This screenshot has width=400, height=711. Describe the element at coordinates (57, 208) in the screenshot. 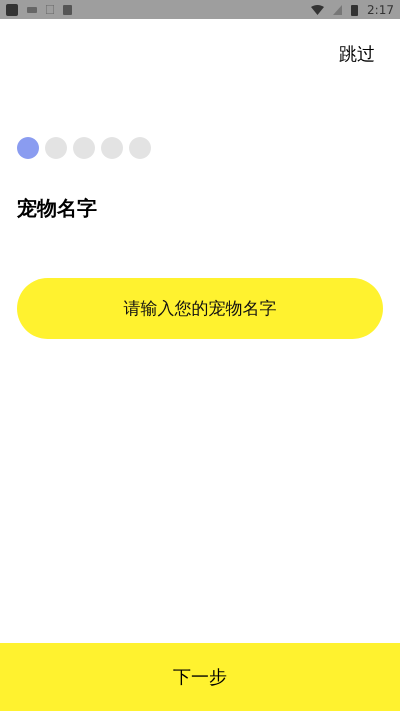

I see `page-title: 宠物名字` at that location.